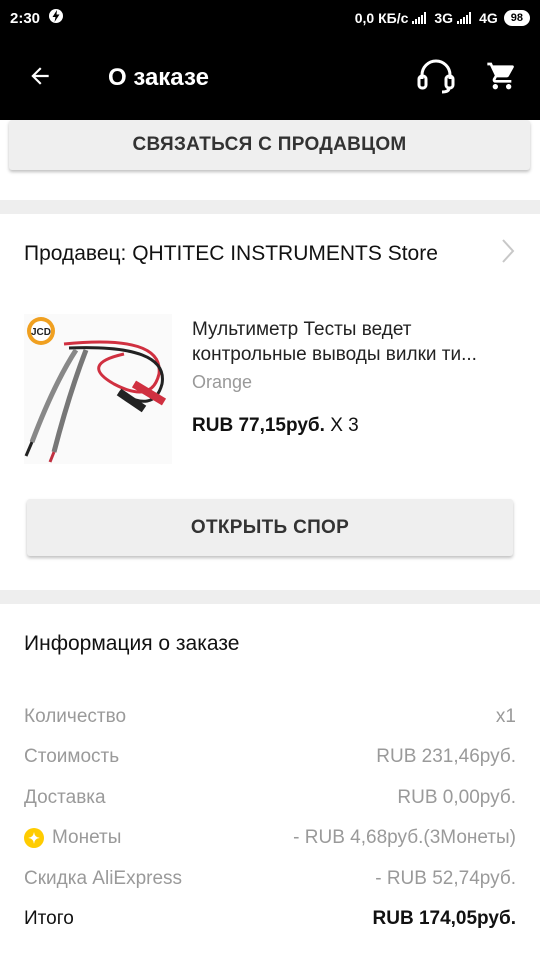 The image size is (540, 960). What do you see at coordinates (270, 527) in the screenshot?
I see `open-dispute-button: ОТКРЫТЬ СПОР` at bounding box center [270, 527].